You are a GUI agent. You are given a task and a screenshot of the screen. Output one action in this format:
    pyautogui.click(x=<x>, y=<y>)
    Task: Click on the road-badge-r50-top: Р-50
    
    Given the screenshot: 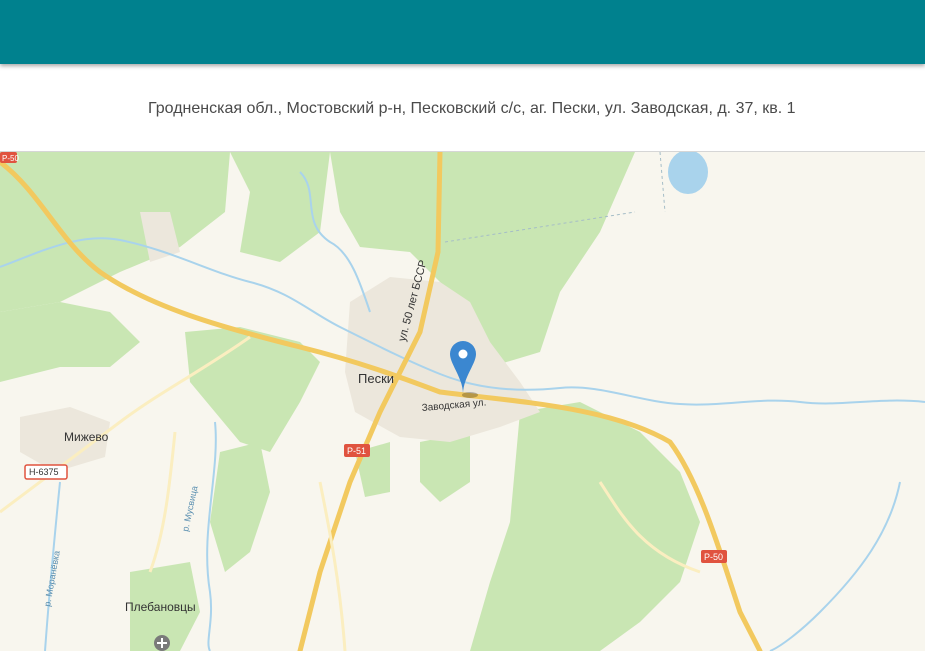 What is the action you would take?
    pyautogui.click(x=9, y=157)
    